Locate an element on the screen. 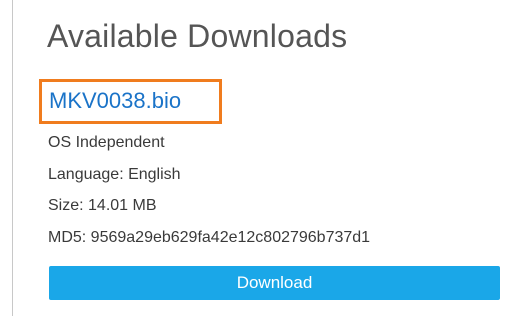 This screenshot has height=316, width=515. language-info: Language: English is located at coordinates (114, 174).